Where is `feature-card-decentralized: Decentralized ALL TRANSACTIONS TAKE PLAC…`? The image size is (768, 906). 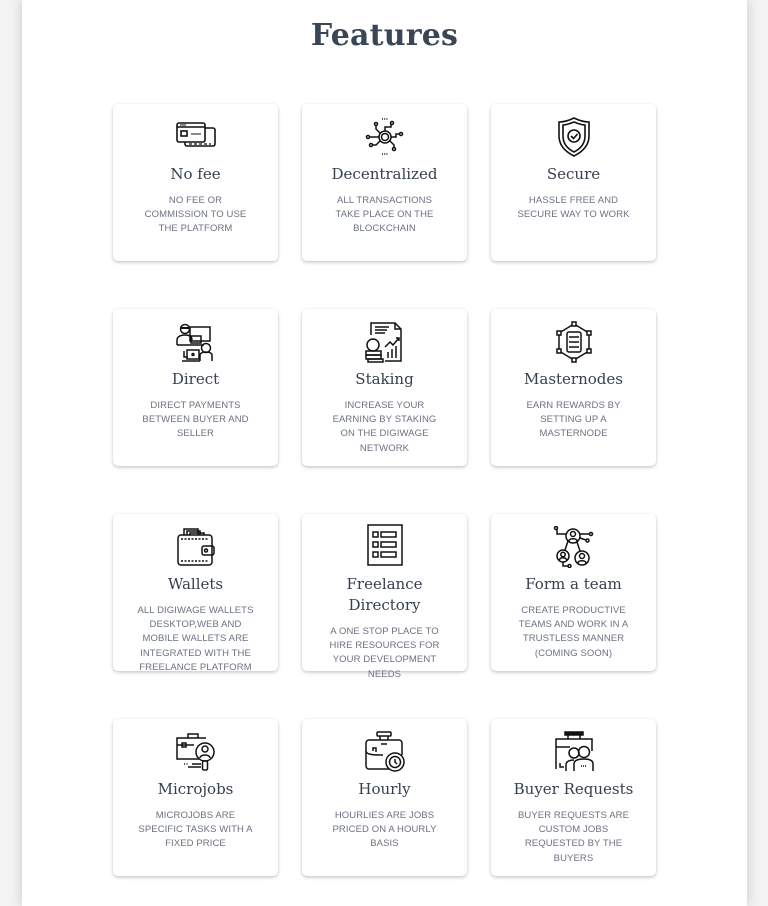
feature-card-decentralized: Decentralized ALL TRANSACTIONS TAKE PLAC… is located at coordinates (384, 182).